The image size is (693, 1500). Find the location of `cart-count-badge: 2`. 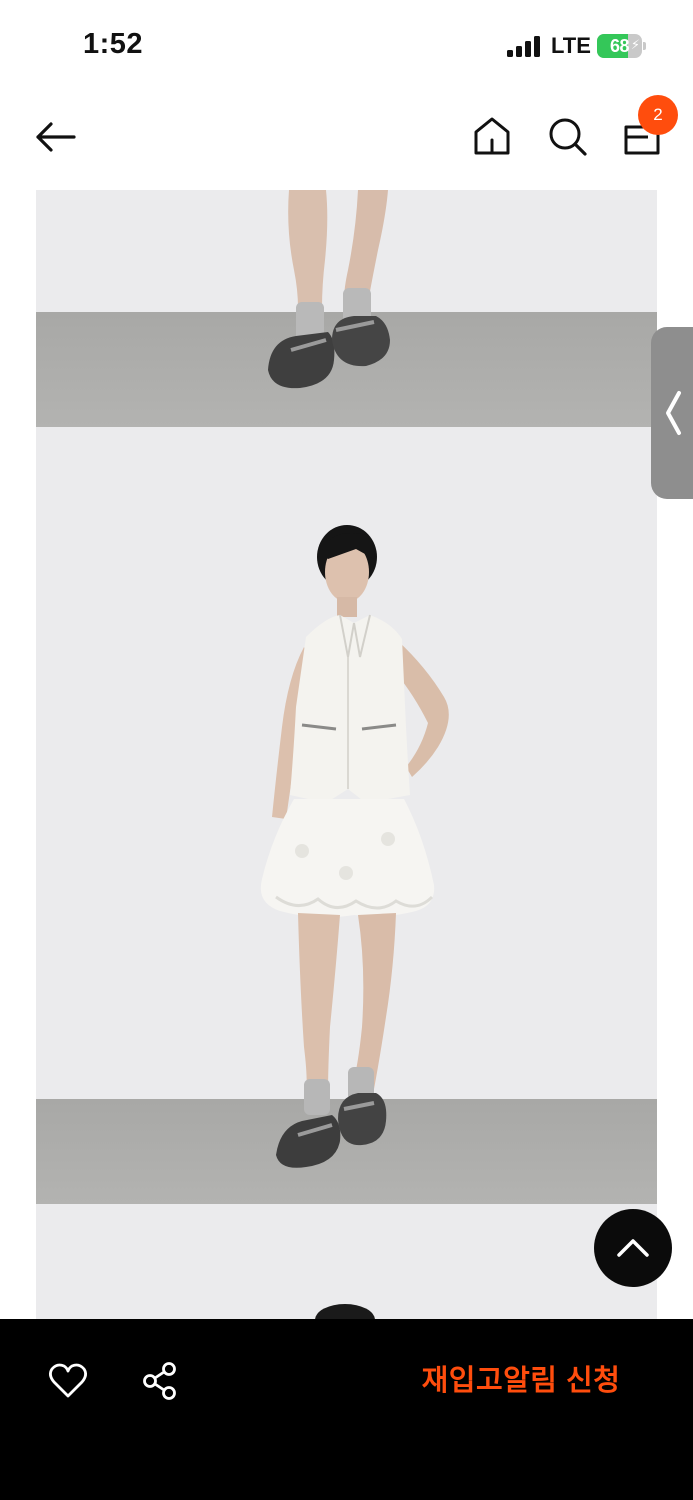

cart-count-badge: 2 is located at coordinates (658, 115).